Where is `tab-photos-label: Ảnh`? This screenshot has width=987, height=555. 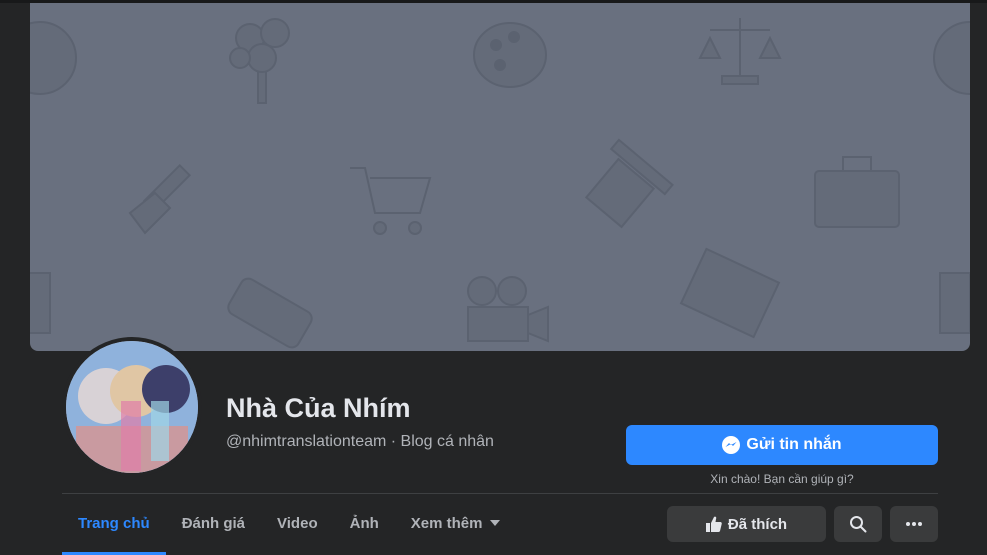
tab-photos-label: Ảnh is located at coordinates (364, 523).